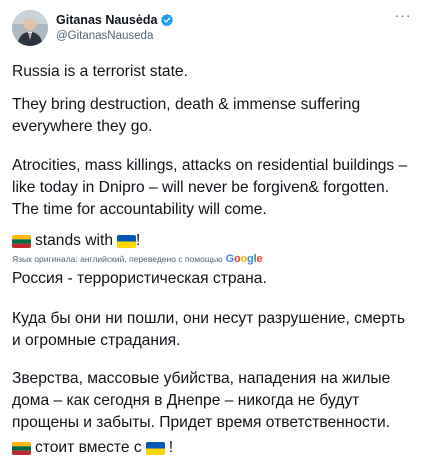  Describe the element at coordinates (244, 259) in the screenshot. I see `google-logo: Google` at that location.